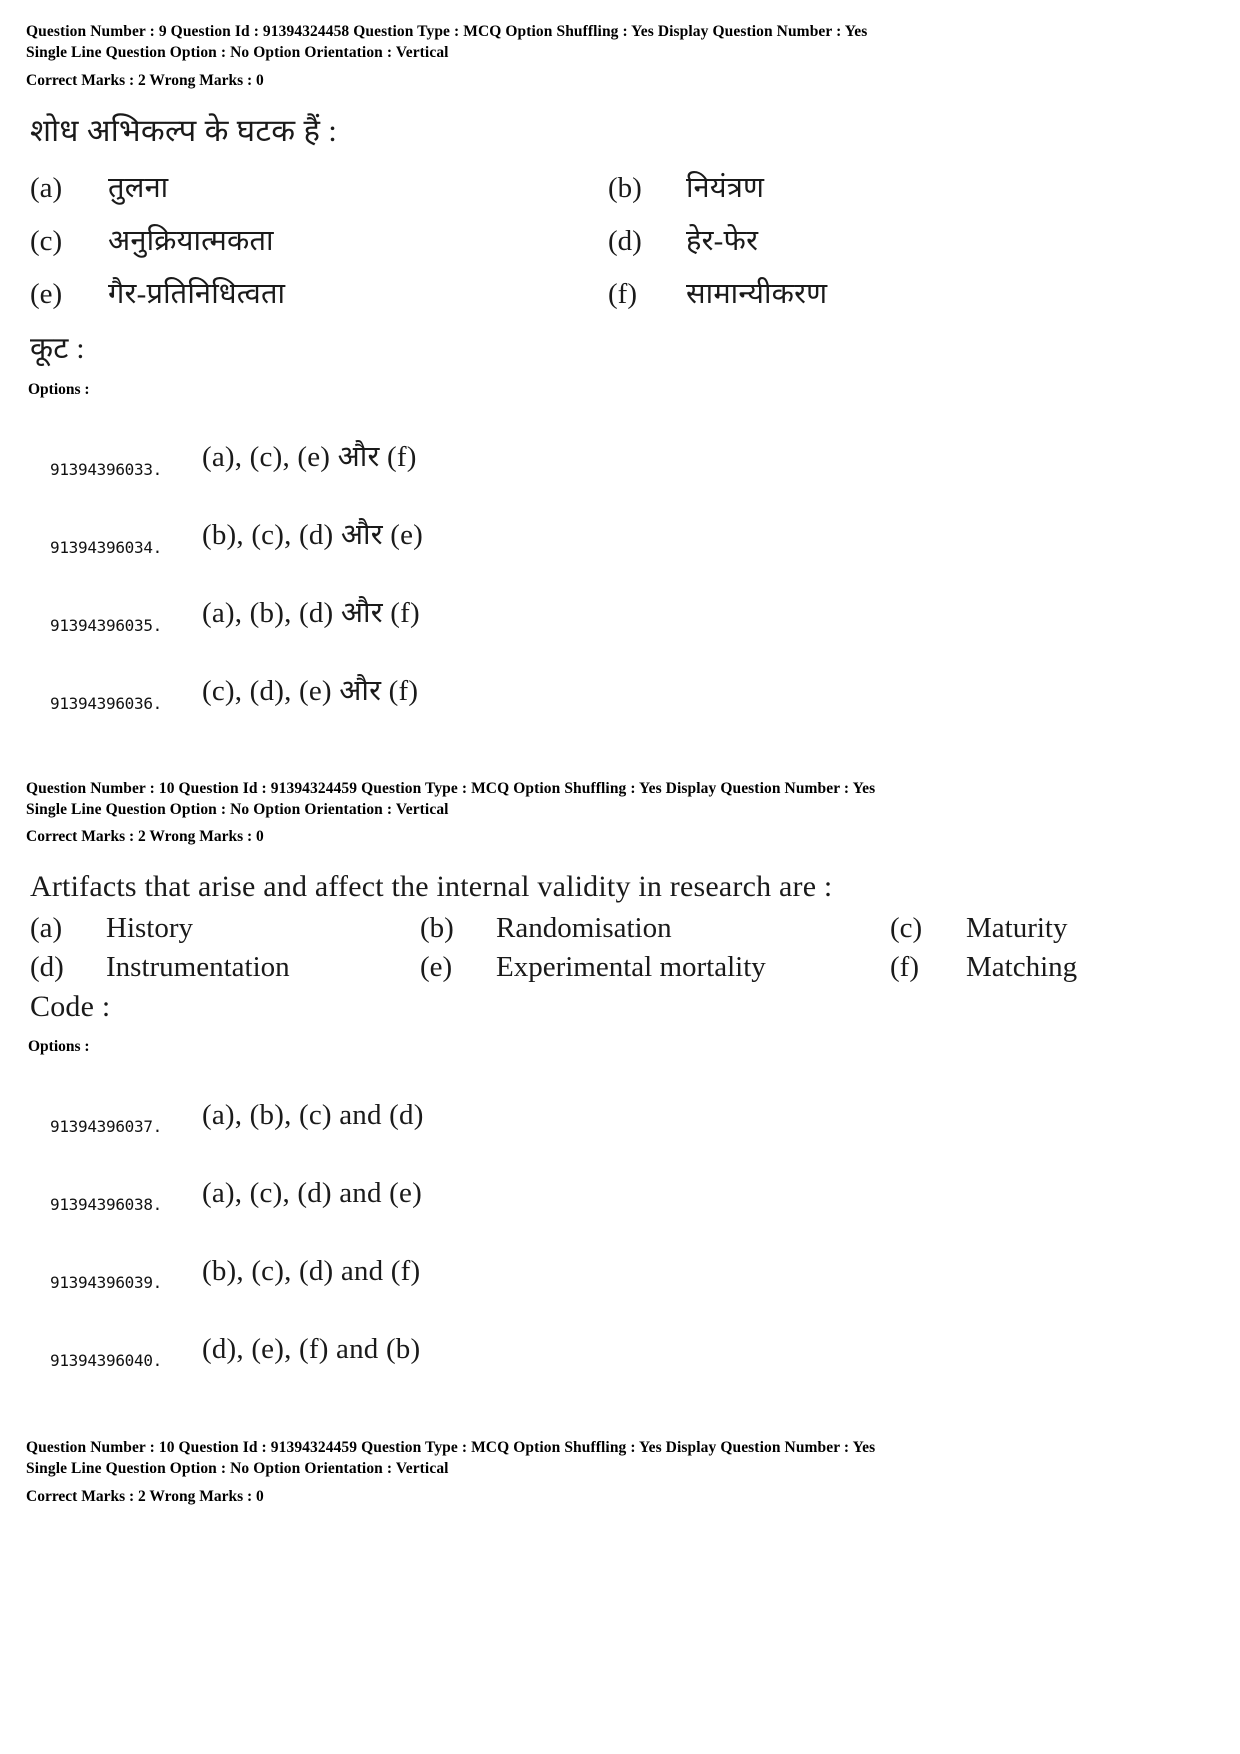 This screenshot has width=1240, height=1754. Describe the element at coordinates (59, 389) in the screenshot. I see `options-heading-9: Options :` at that location.